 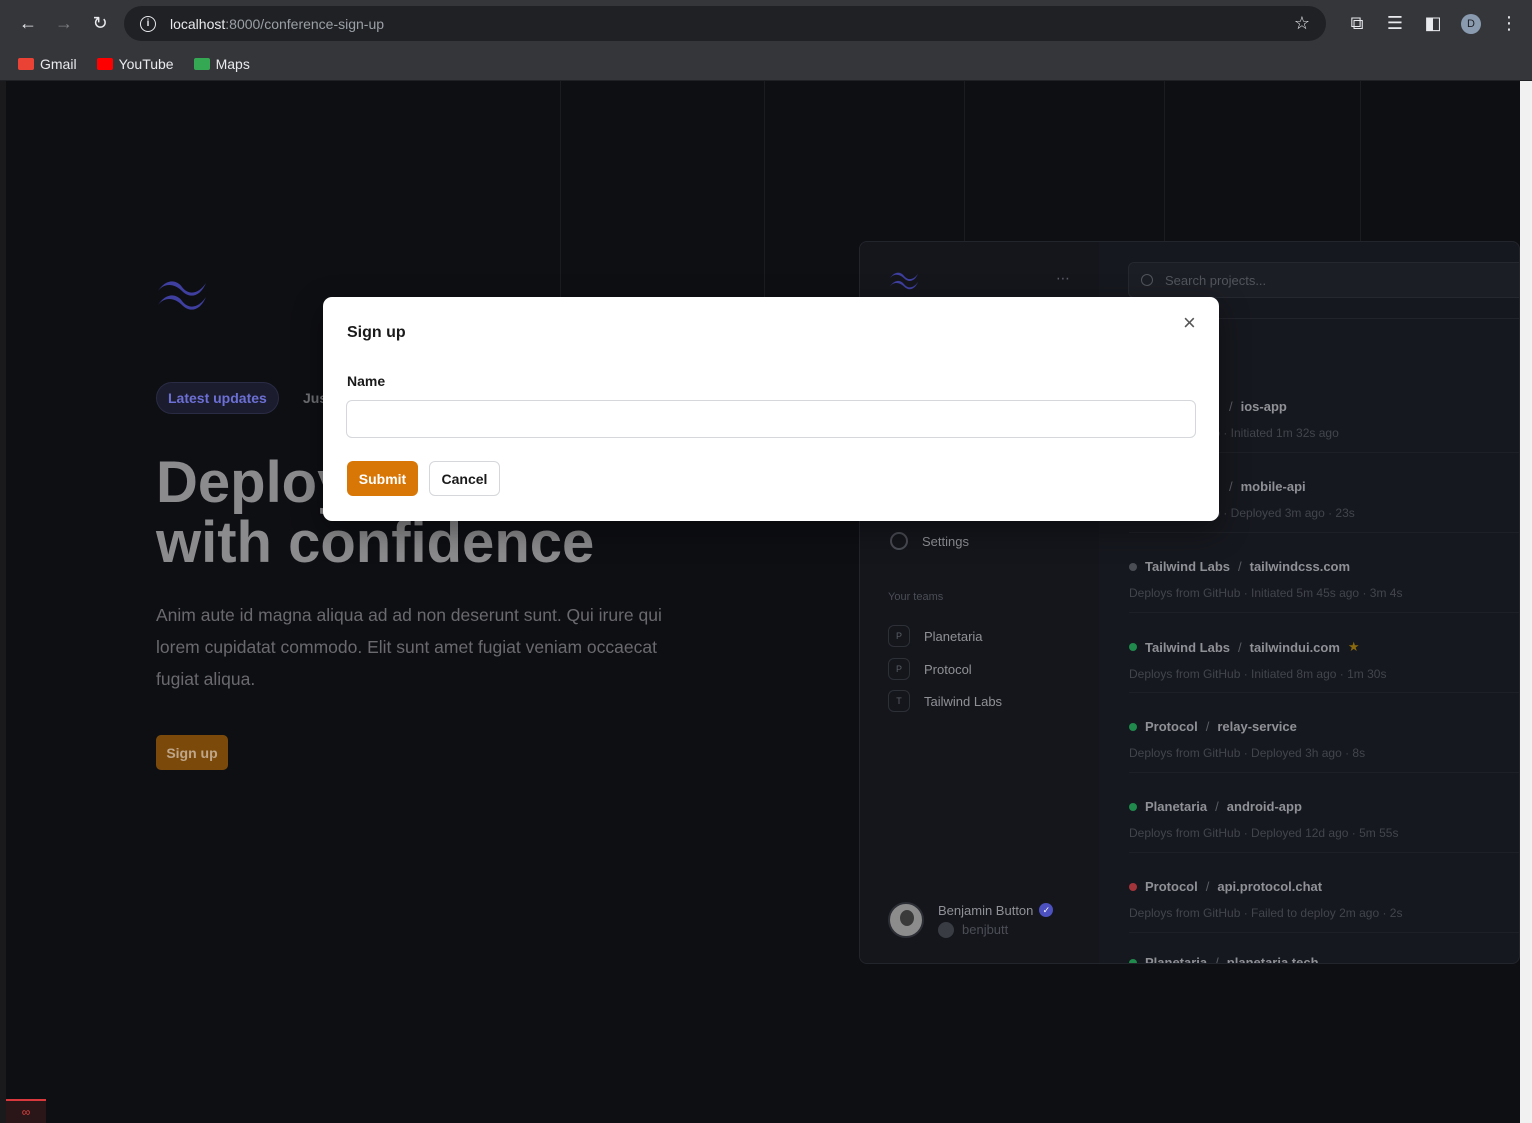 What do you see at coordinates (1433, 24) in the screenshot?
I see `side-panel-icon: ◧` at bounding box center [1433, 24].